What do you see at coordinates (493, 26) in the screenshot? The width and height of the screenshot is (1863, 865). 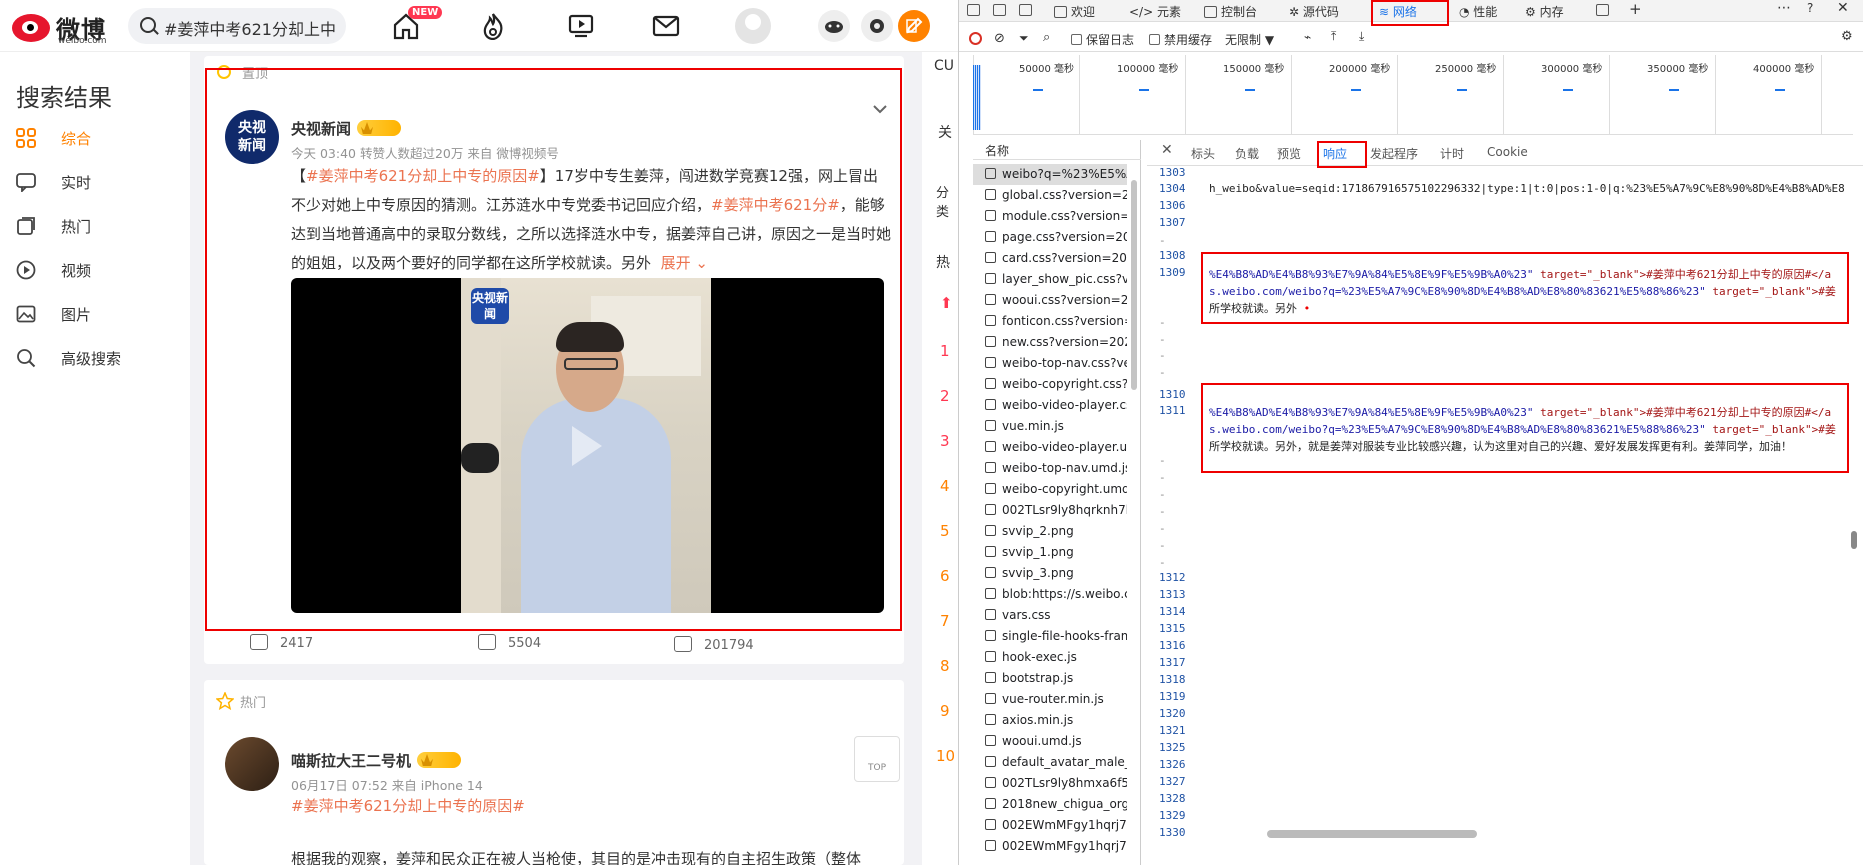 I see `flame-icon` at bounding box center [493, 26].